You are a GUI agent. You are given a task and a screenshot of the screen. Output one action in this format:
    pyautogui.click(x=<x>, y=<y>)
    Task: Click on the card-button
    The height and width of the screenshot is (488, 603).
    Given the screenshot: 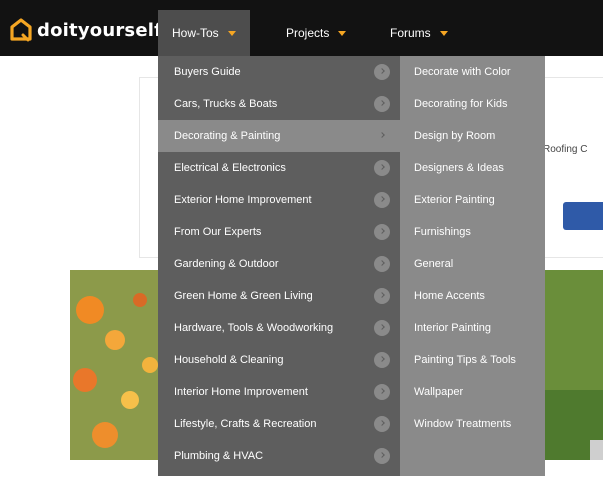 What is the action you would take?
    pyautogui.click(x=583, y=216)
    